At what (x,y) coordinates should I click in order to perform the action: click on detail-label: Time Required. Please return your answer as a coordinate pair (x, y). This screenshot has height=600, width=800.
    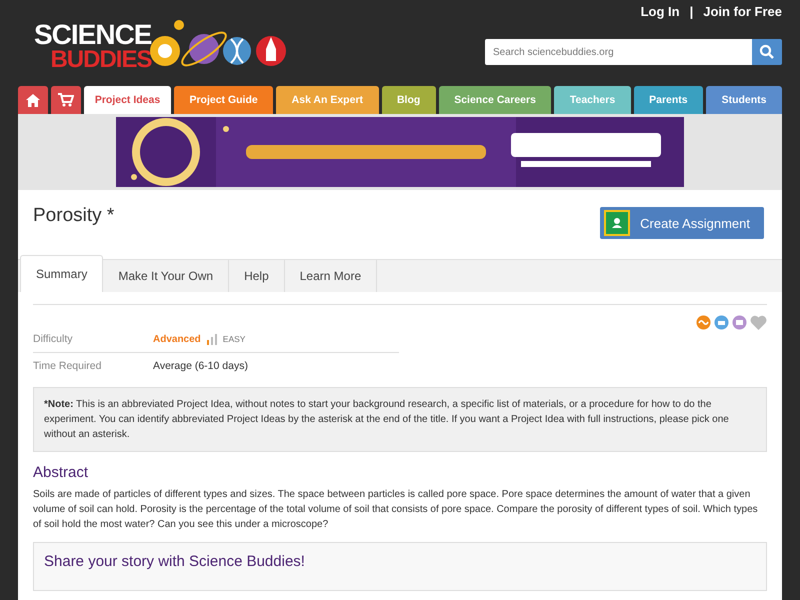
    Looking at the image, I should click on (67, 366).